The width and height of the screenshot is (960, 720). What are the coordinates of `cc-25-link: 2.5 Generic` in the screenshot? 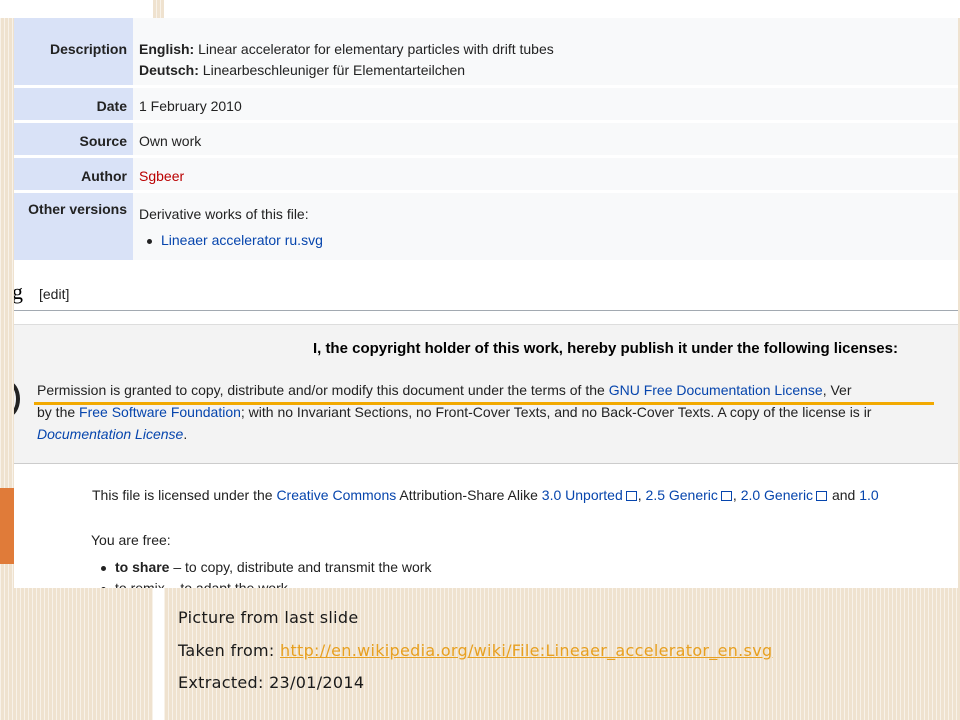 It's located at (682, 495).